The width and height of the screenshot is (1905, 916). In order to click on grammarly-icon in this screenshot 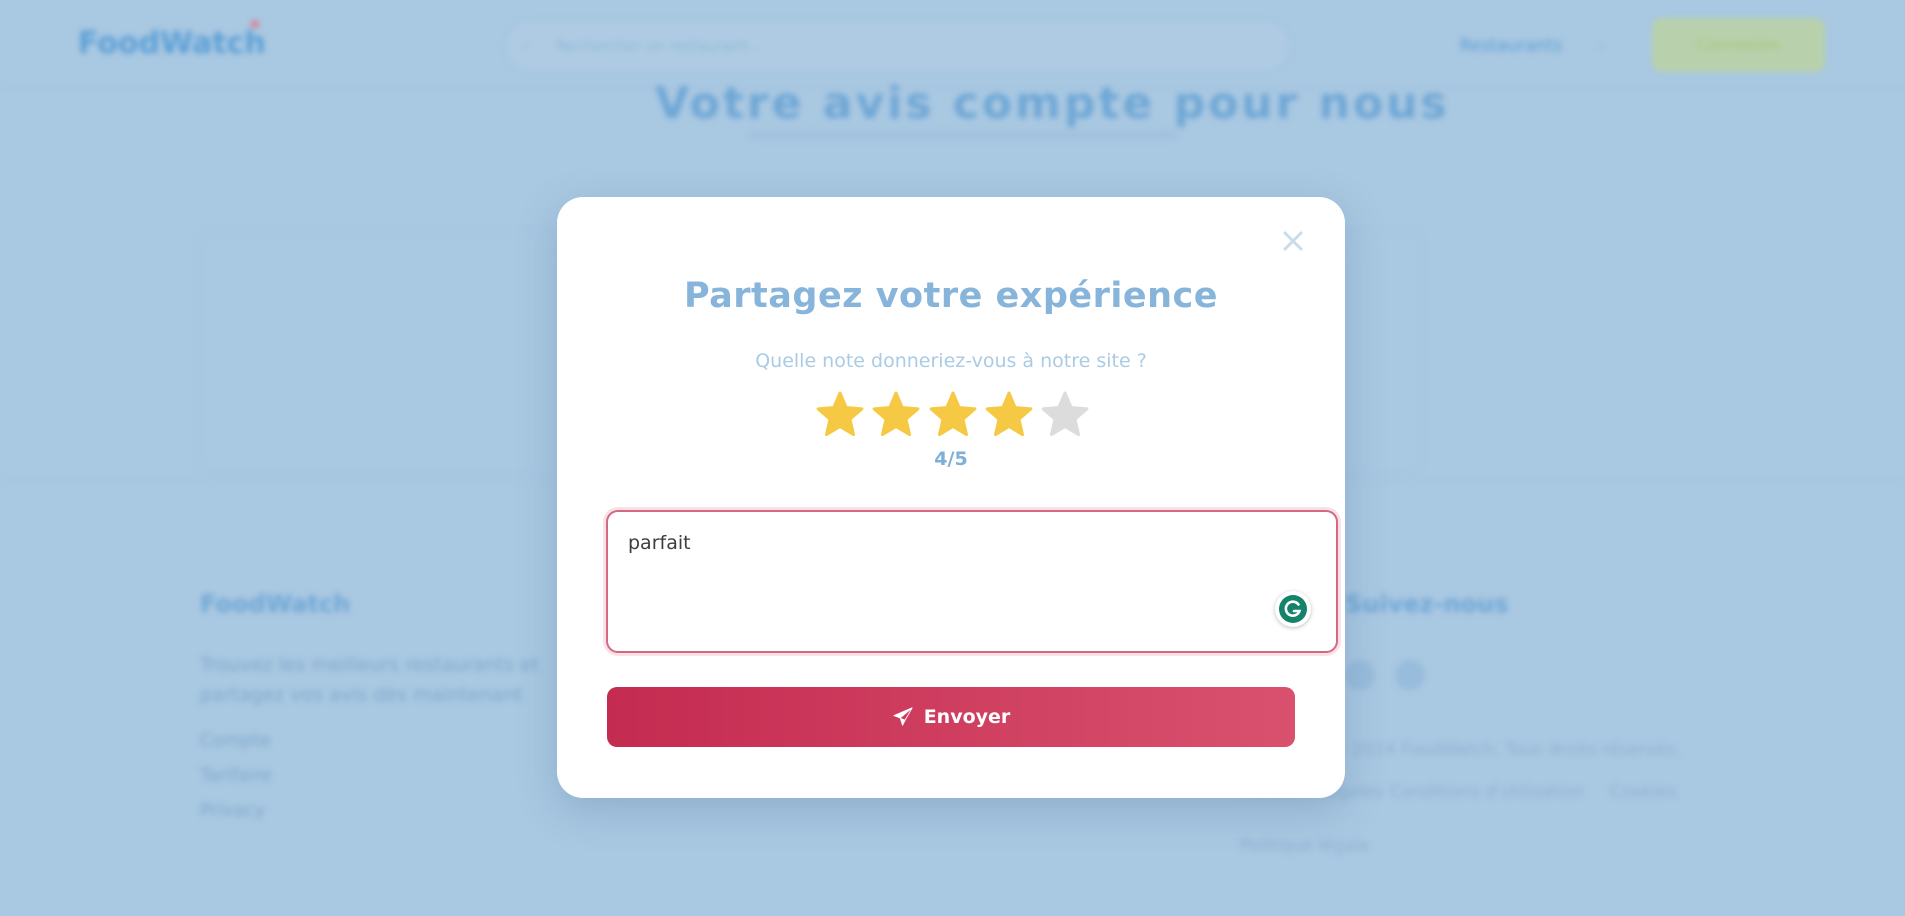, I will do `click(1293, 609)`.